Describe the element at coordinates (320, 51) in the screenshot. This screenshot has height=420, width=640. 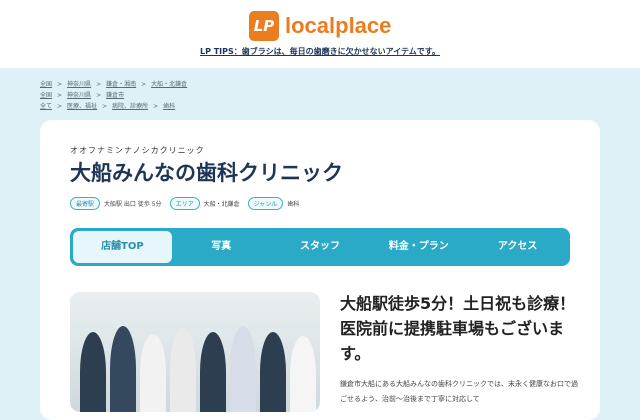
I see `tips-link: LP TIPS：歯ブラシは、毎日の歯磨きに欠かせないアイテムです。` at that location.